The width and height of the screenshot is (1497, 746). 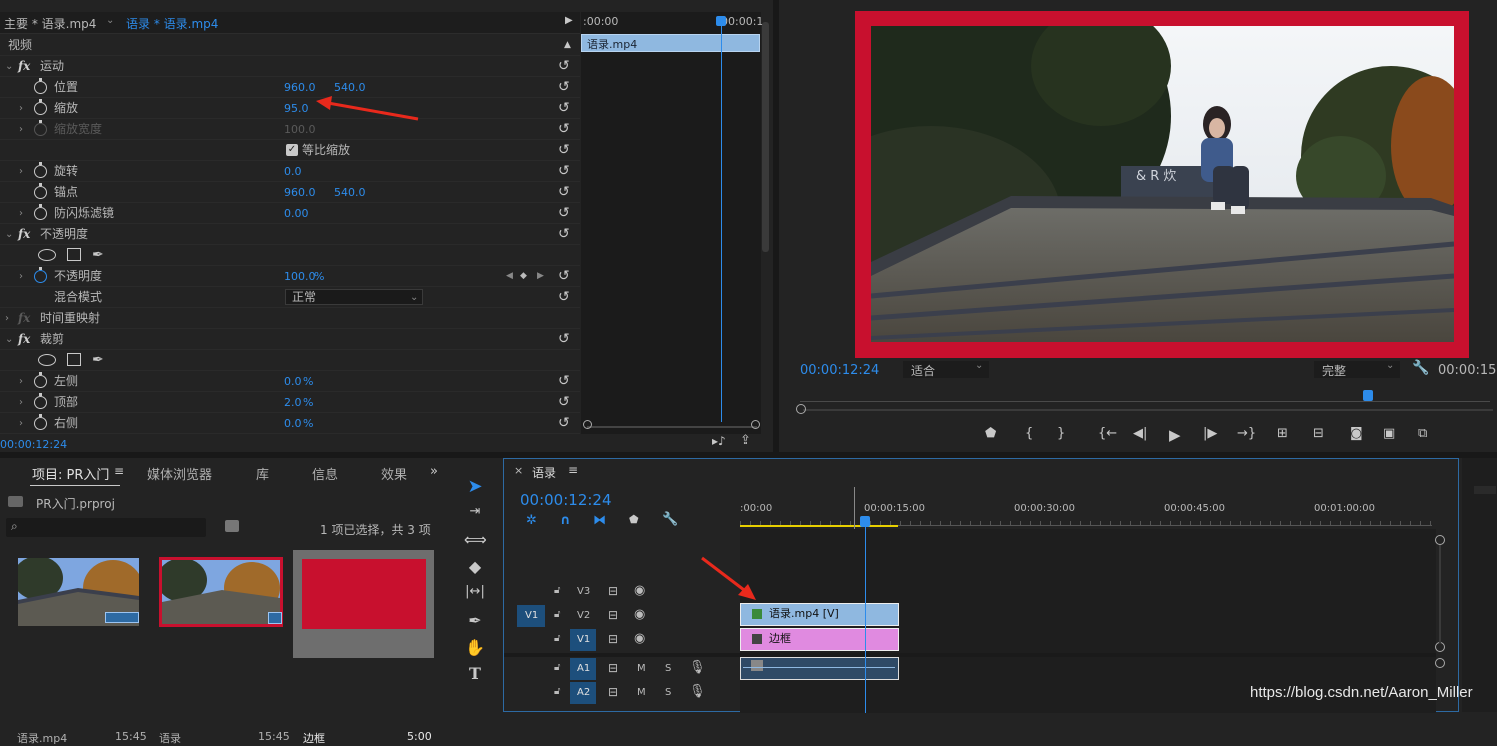 I want to click on type-tool-icon: T, so click(x=475, y=675).